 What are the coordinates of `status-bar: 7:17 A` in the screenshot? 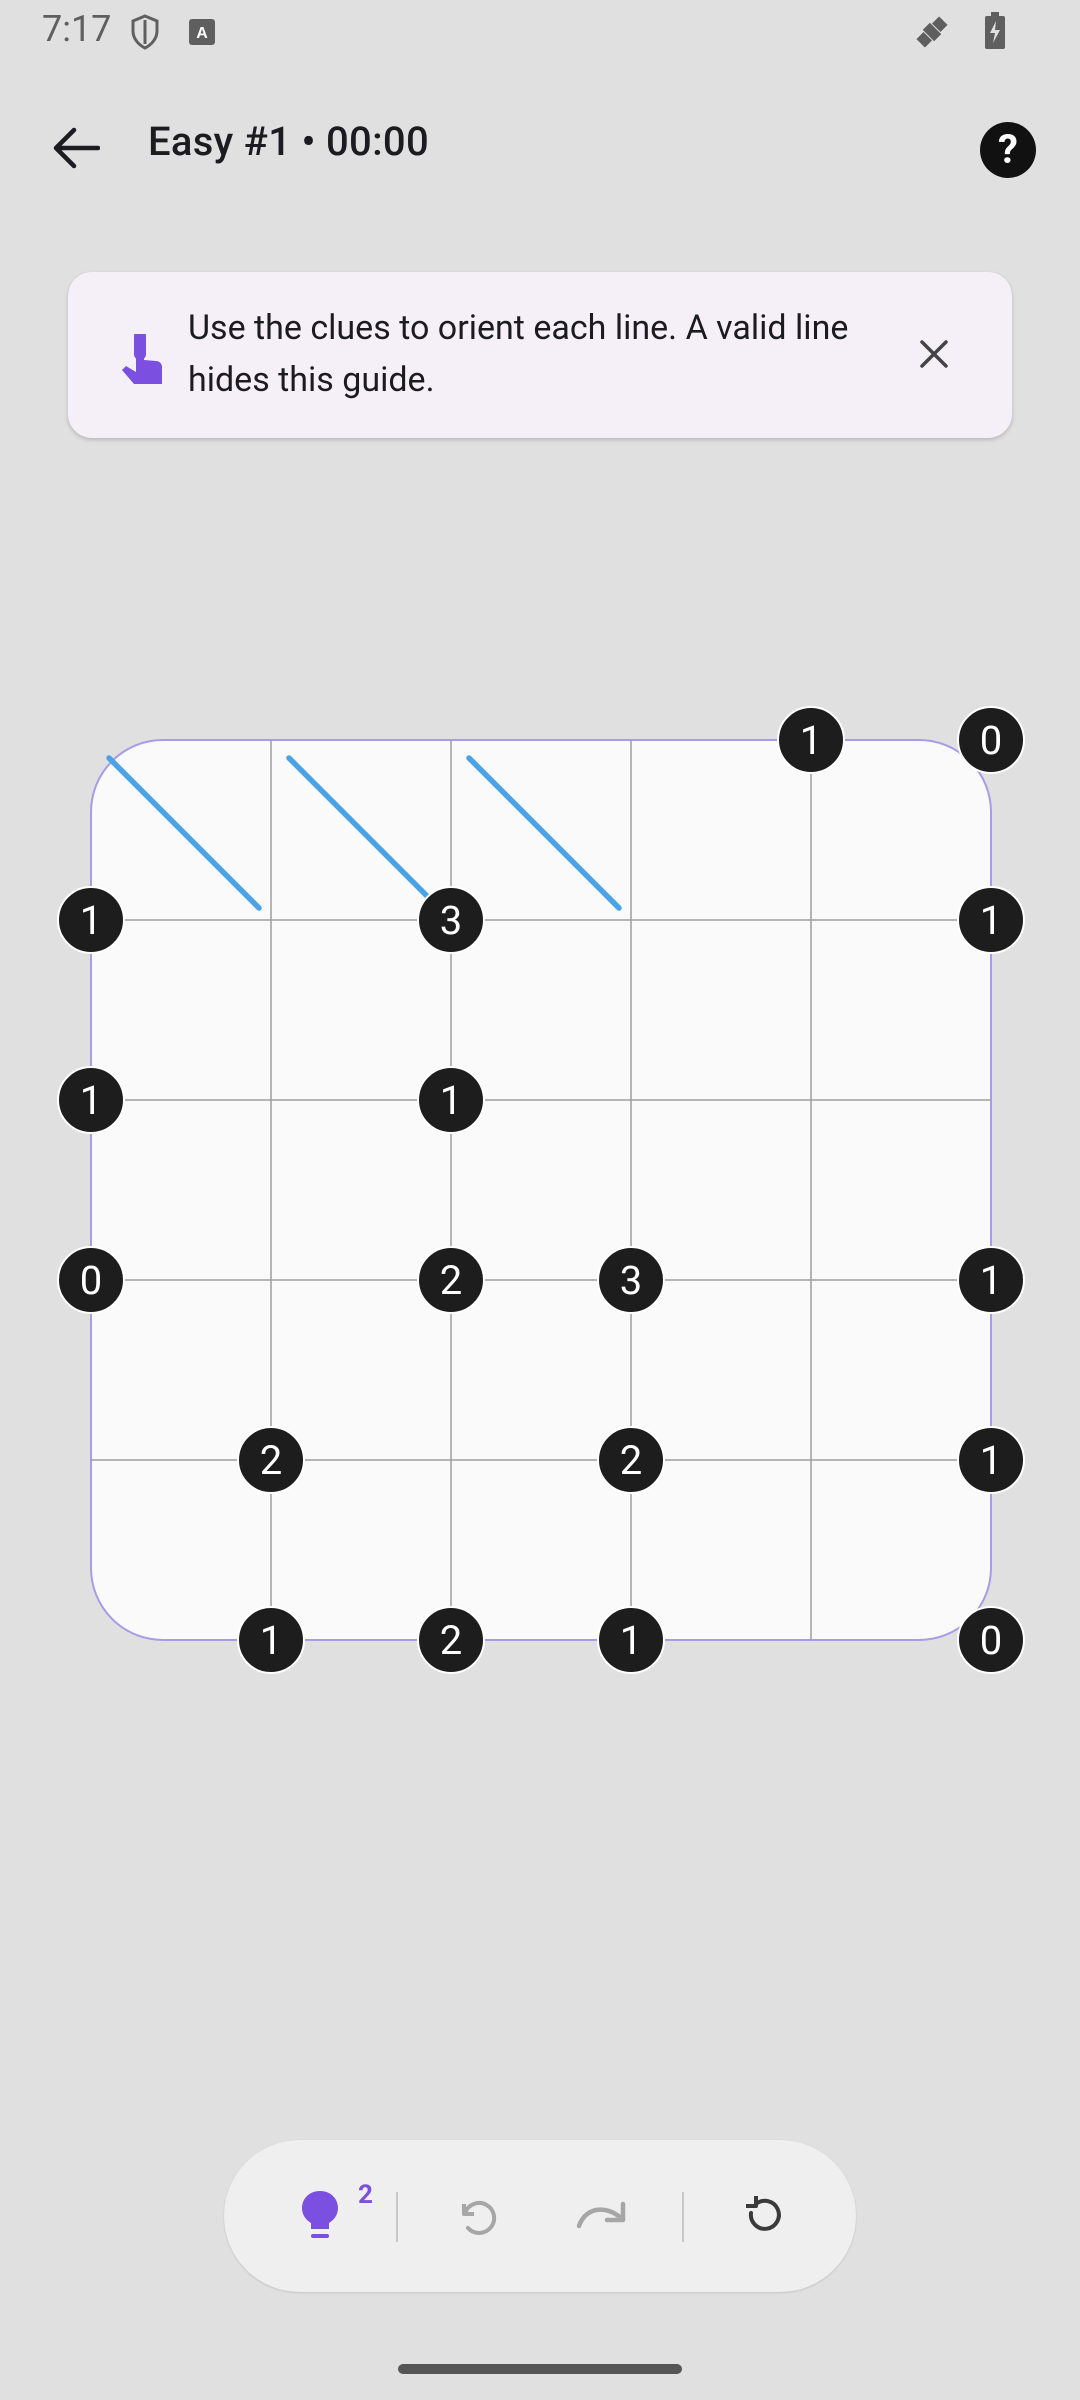 It's located at (540, 32).